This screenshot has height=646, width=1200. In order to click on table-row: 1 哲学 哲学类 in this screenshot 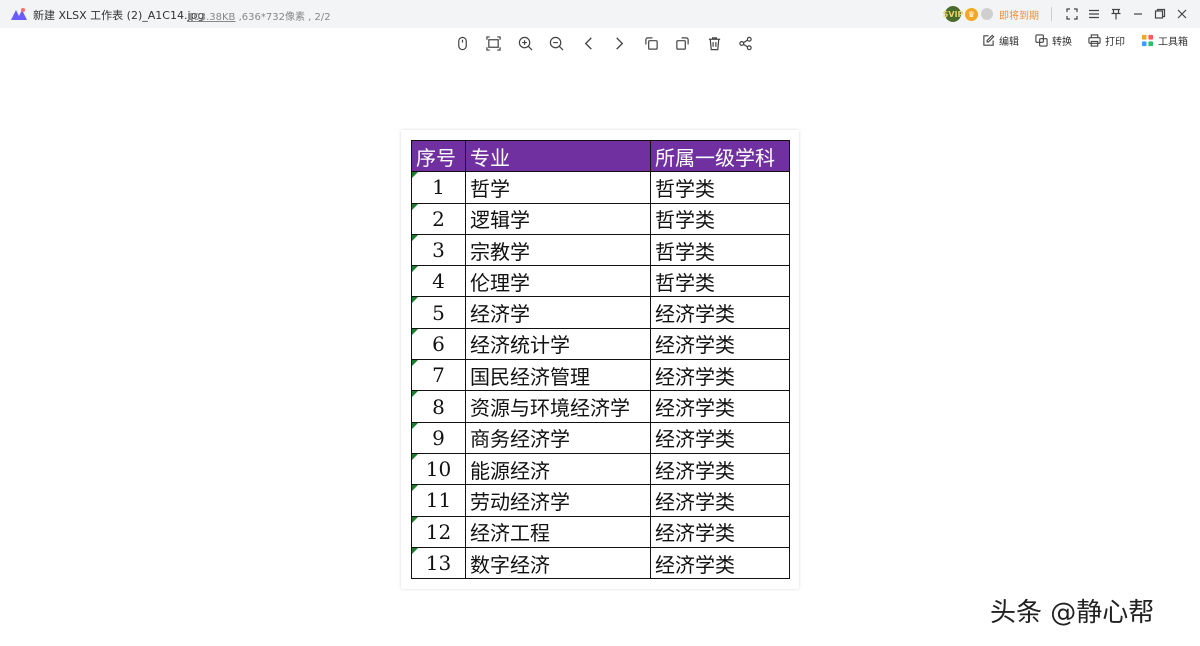, I will do `click(600, 187)`.